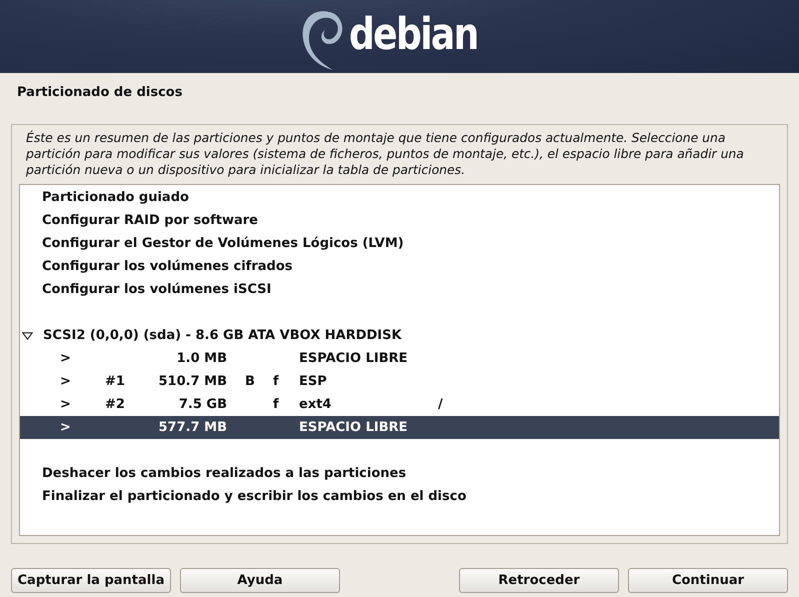  I want to click on partition-item: > #2 7.5 GB f ext4 /, so click(399, 404).